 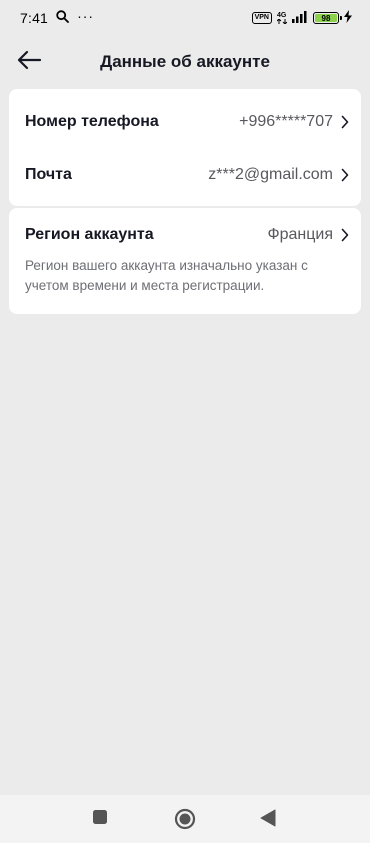 I want to click on charging-bolt-icon, so click(x=348, y=18).